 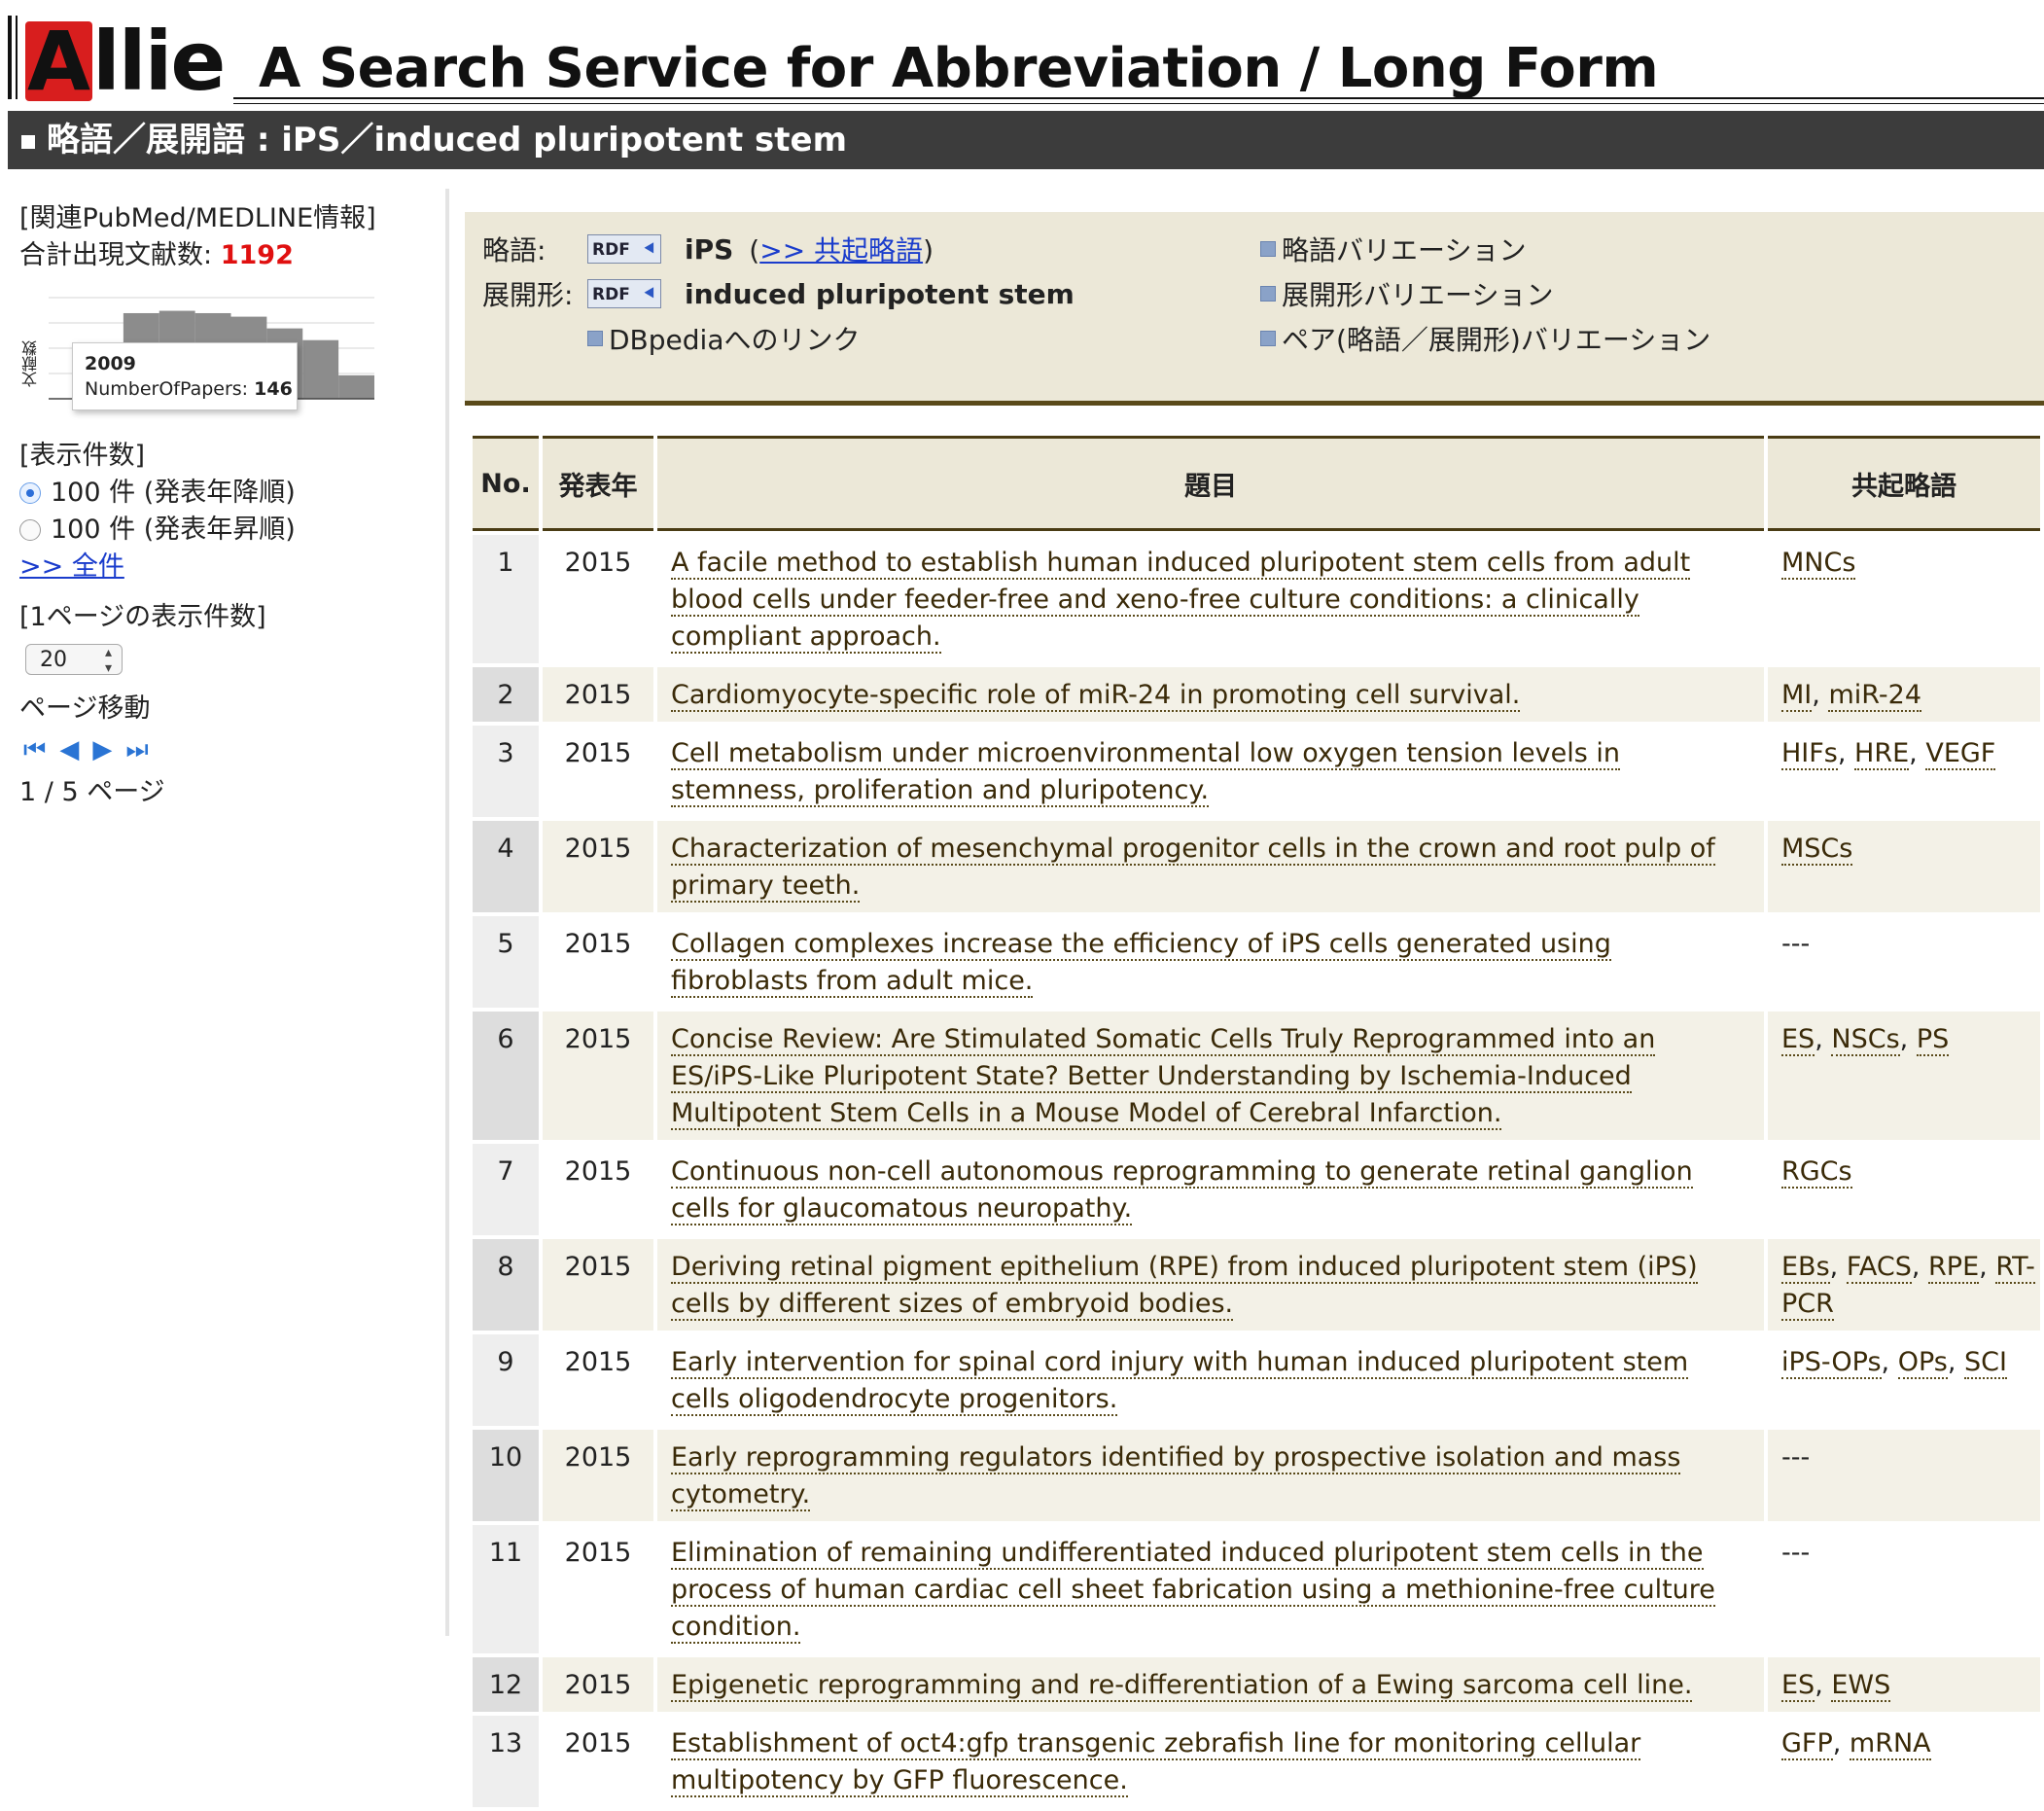 I want to click on header-rule, so click(x=1139, y=103).